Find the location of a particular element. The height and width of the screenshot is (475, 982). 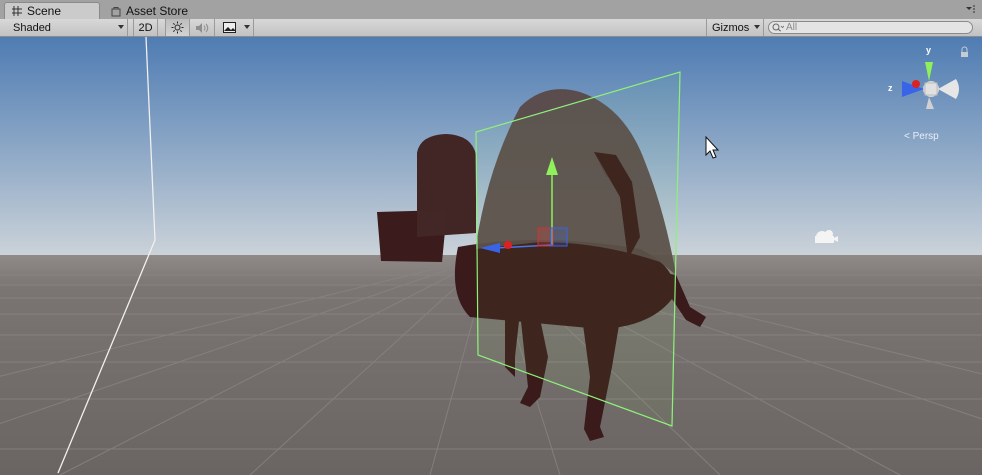

speaker-icon is located at coordinates (202, 27).